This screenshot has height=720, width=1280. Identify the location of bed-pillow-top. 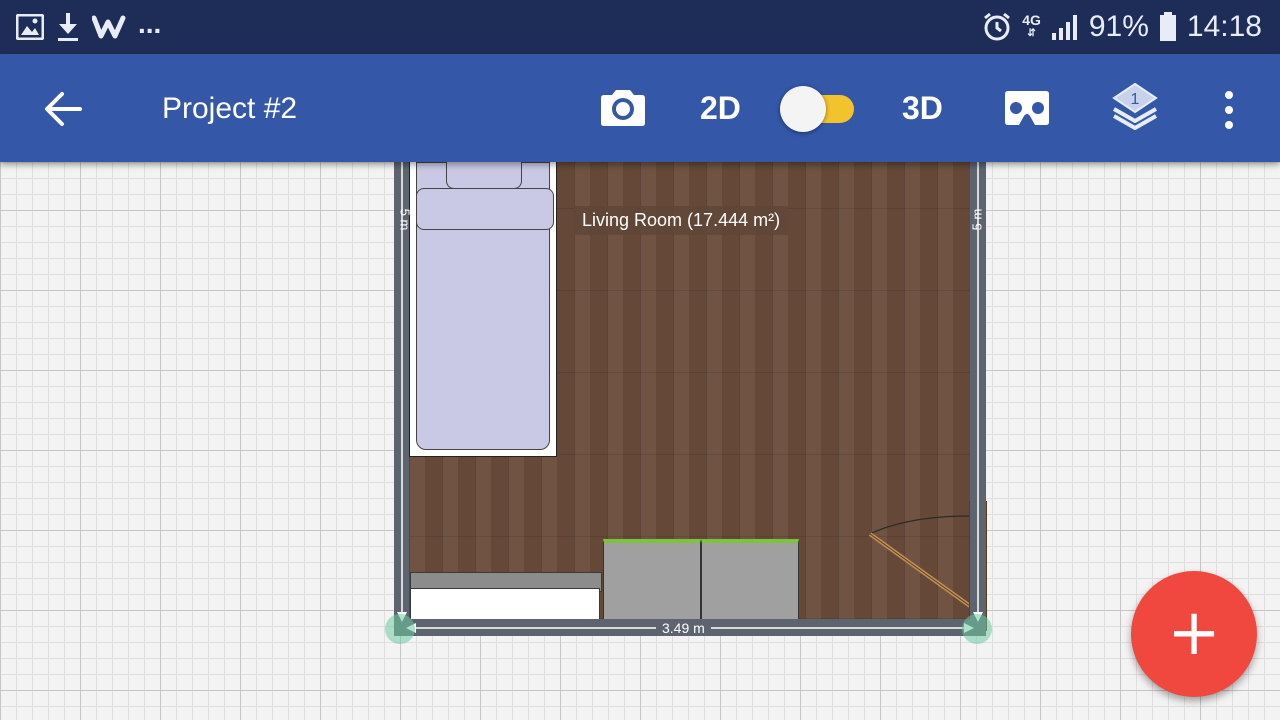
(484, 175).